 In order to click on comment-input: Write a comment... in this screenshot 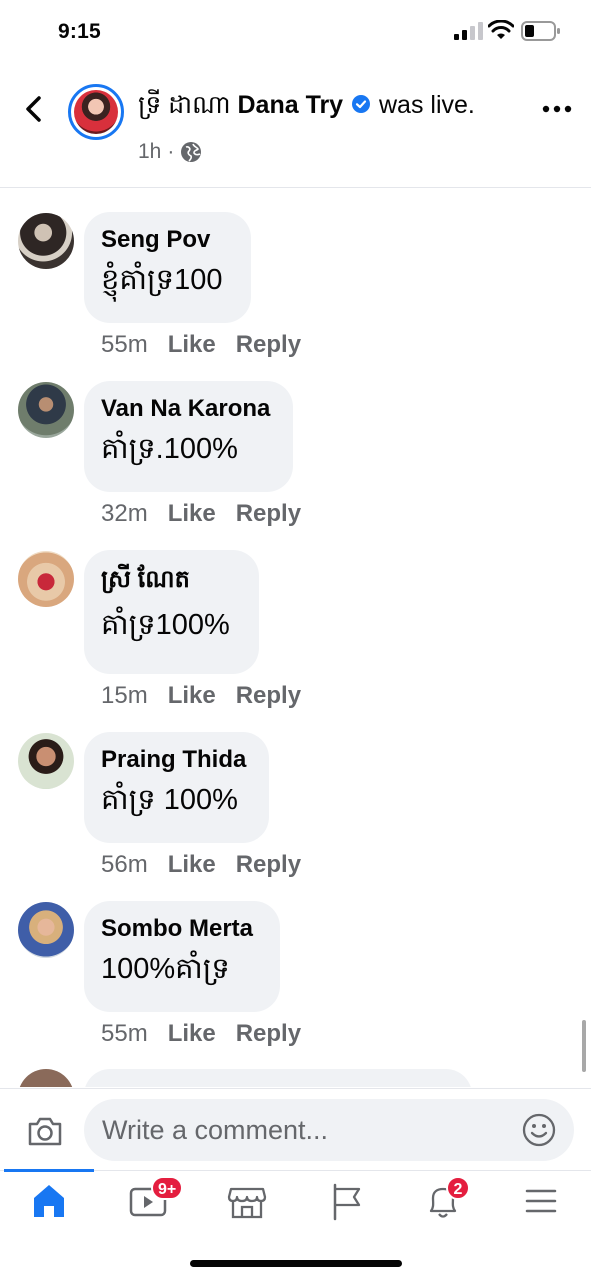, I will do `click(329, 1130)`.